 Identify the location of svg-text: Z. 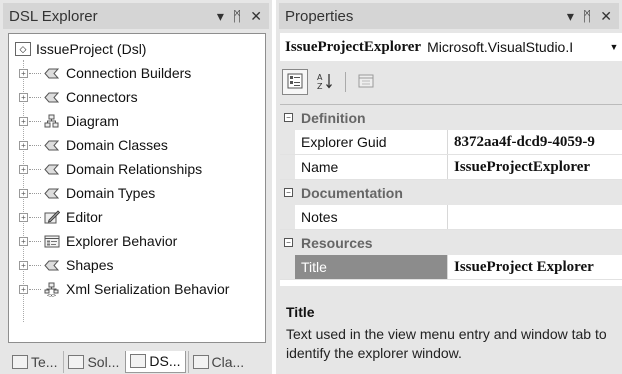
(320, 86).